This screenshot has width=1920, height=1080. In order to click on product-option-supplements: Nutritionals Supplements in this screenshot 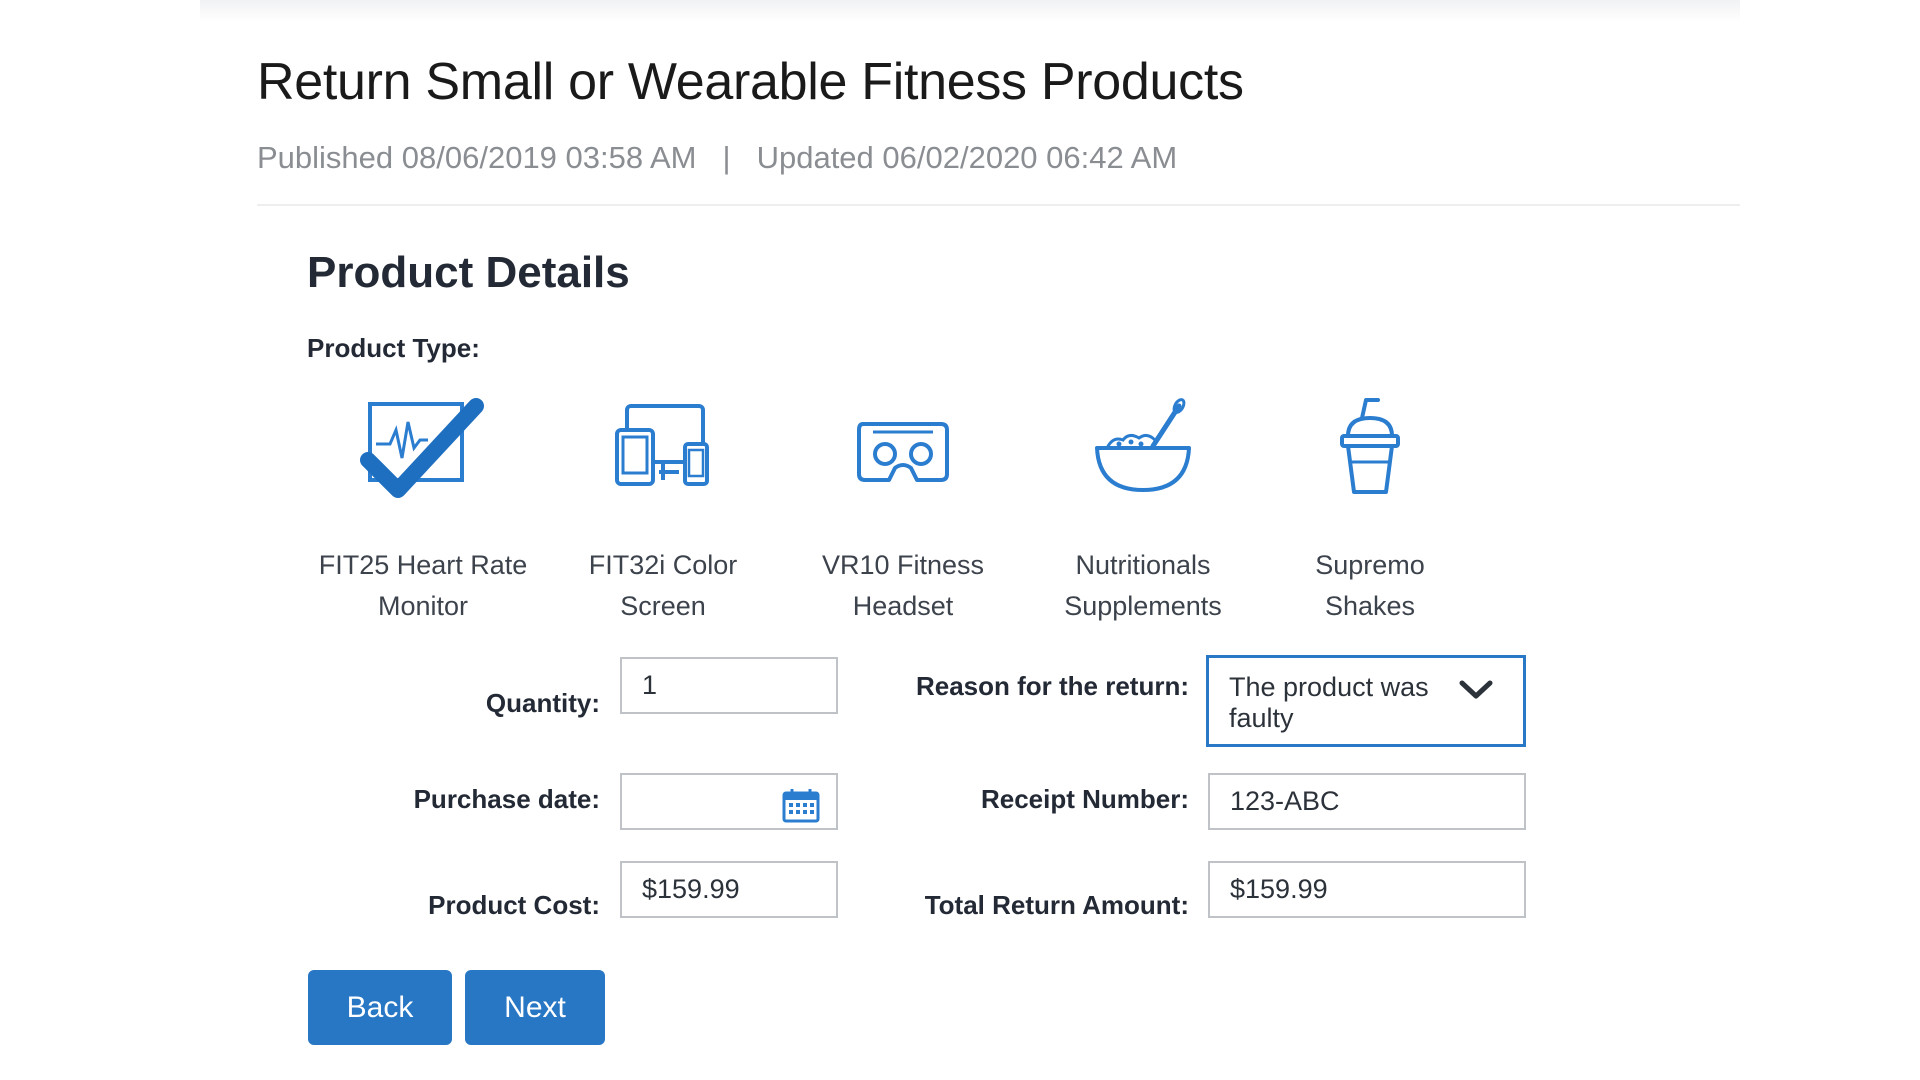, I will do `click(1143, 509)`.